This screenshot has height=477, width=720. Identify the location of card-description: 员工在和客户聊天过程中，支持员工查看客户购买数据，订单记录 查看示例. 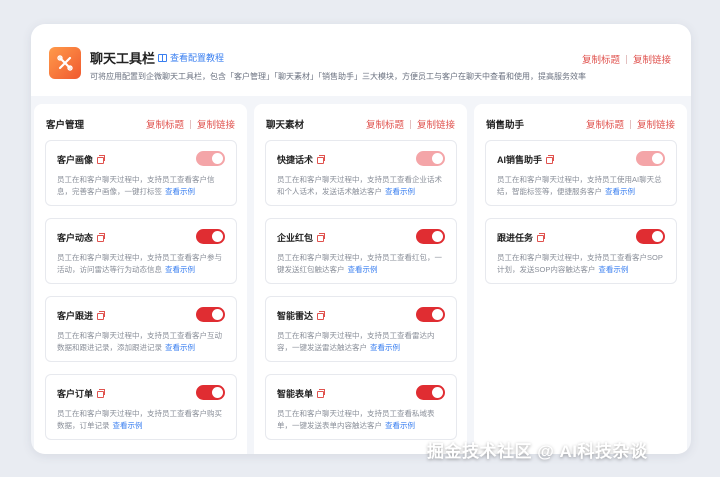
(143, 419).